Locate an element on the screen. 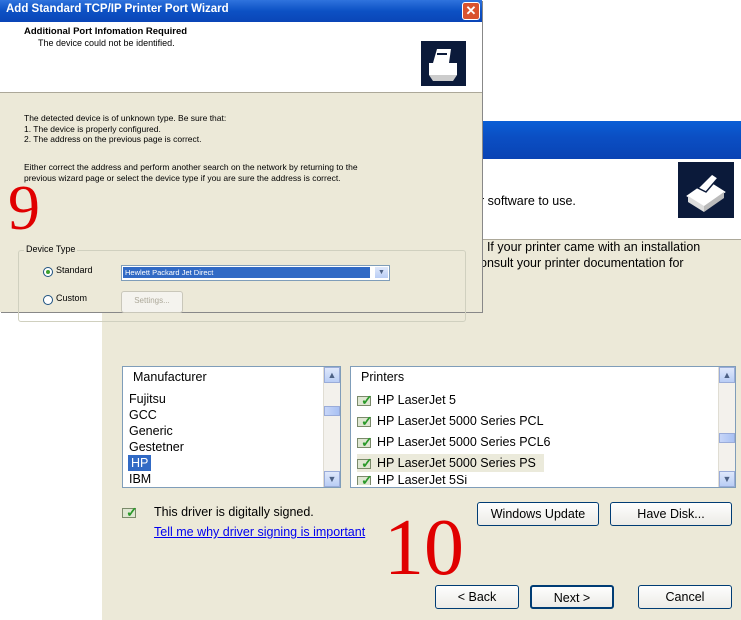 The width and height of the screenshot is (741, 620). list-item: Gestetner is located at coordinates (156, 447).